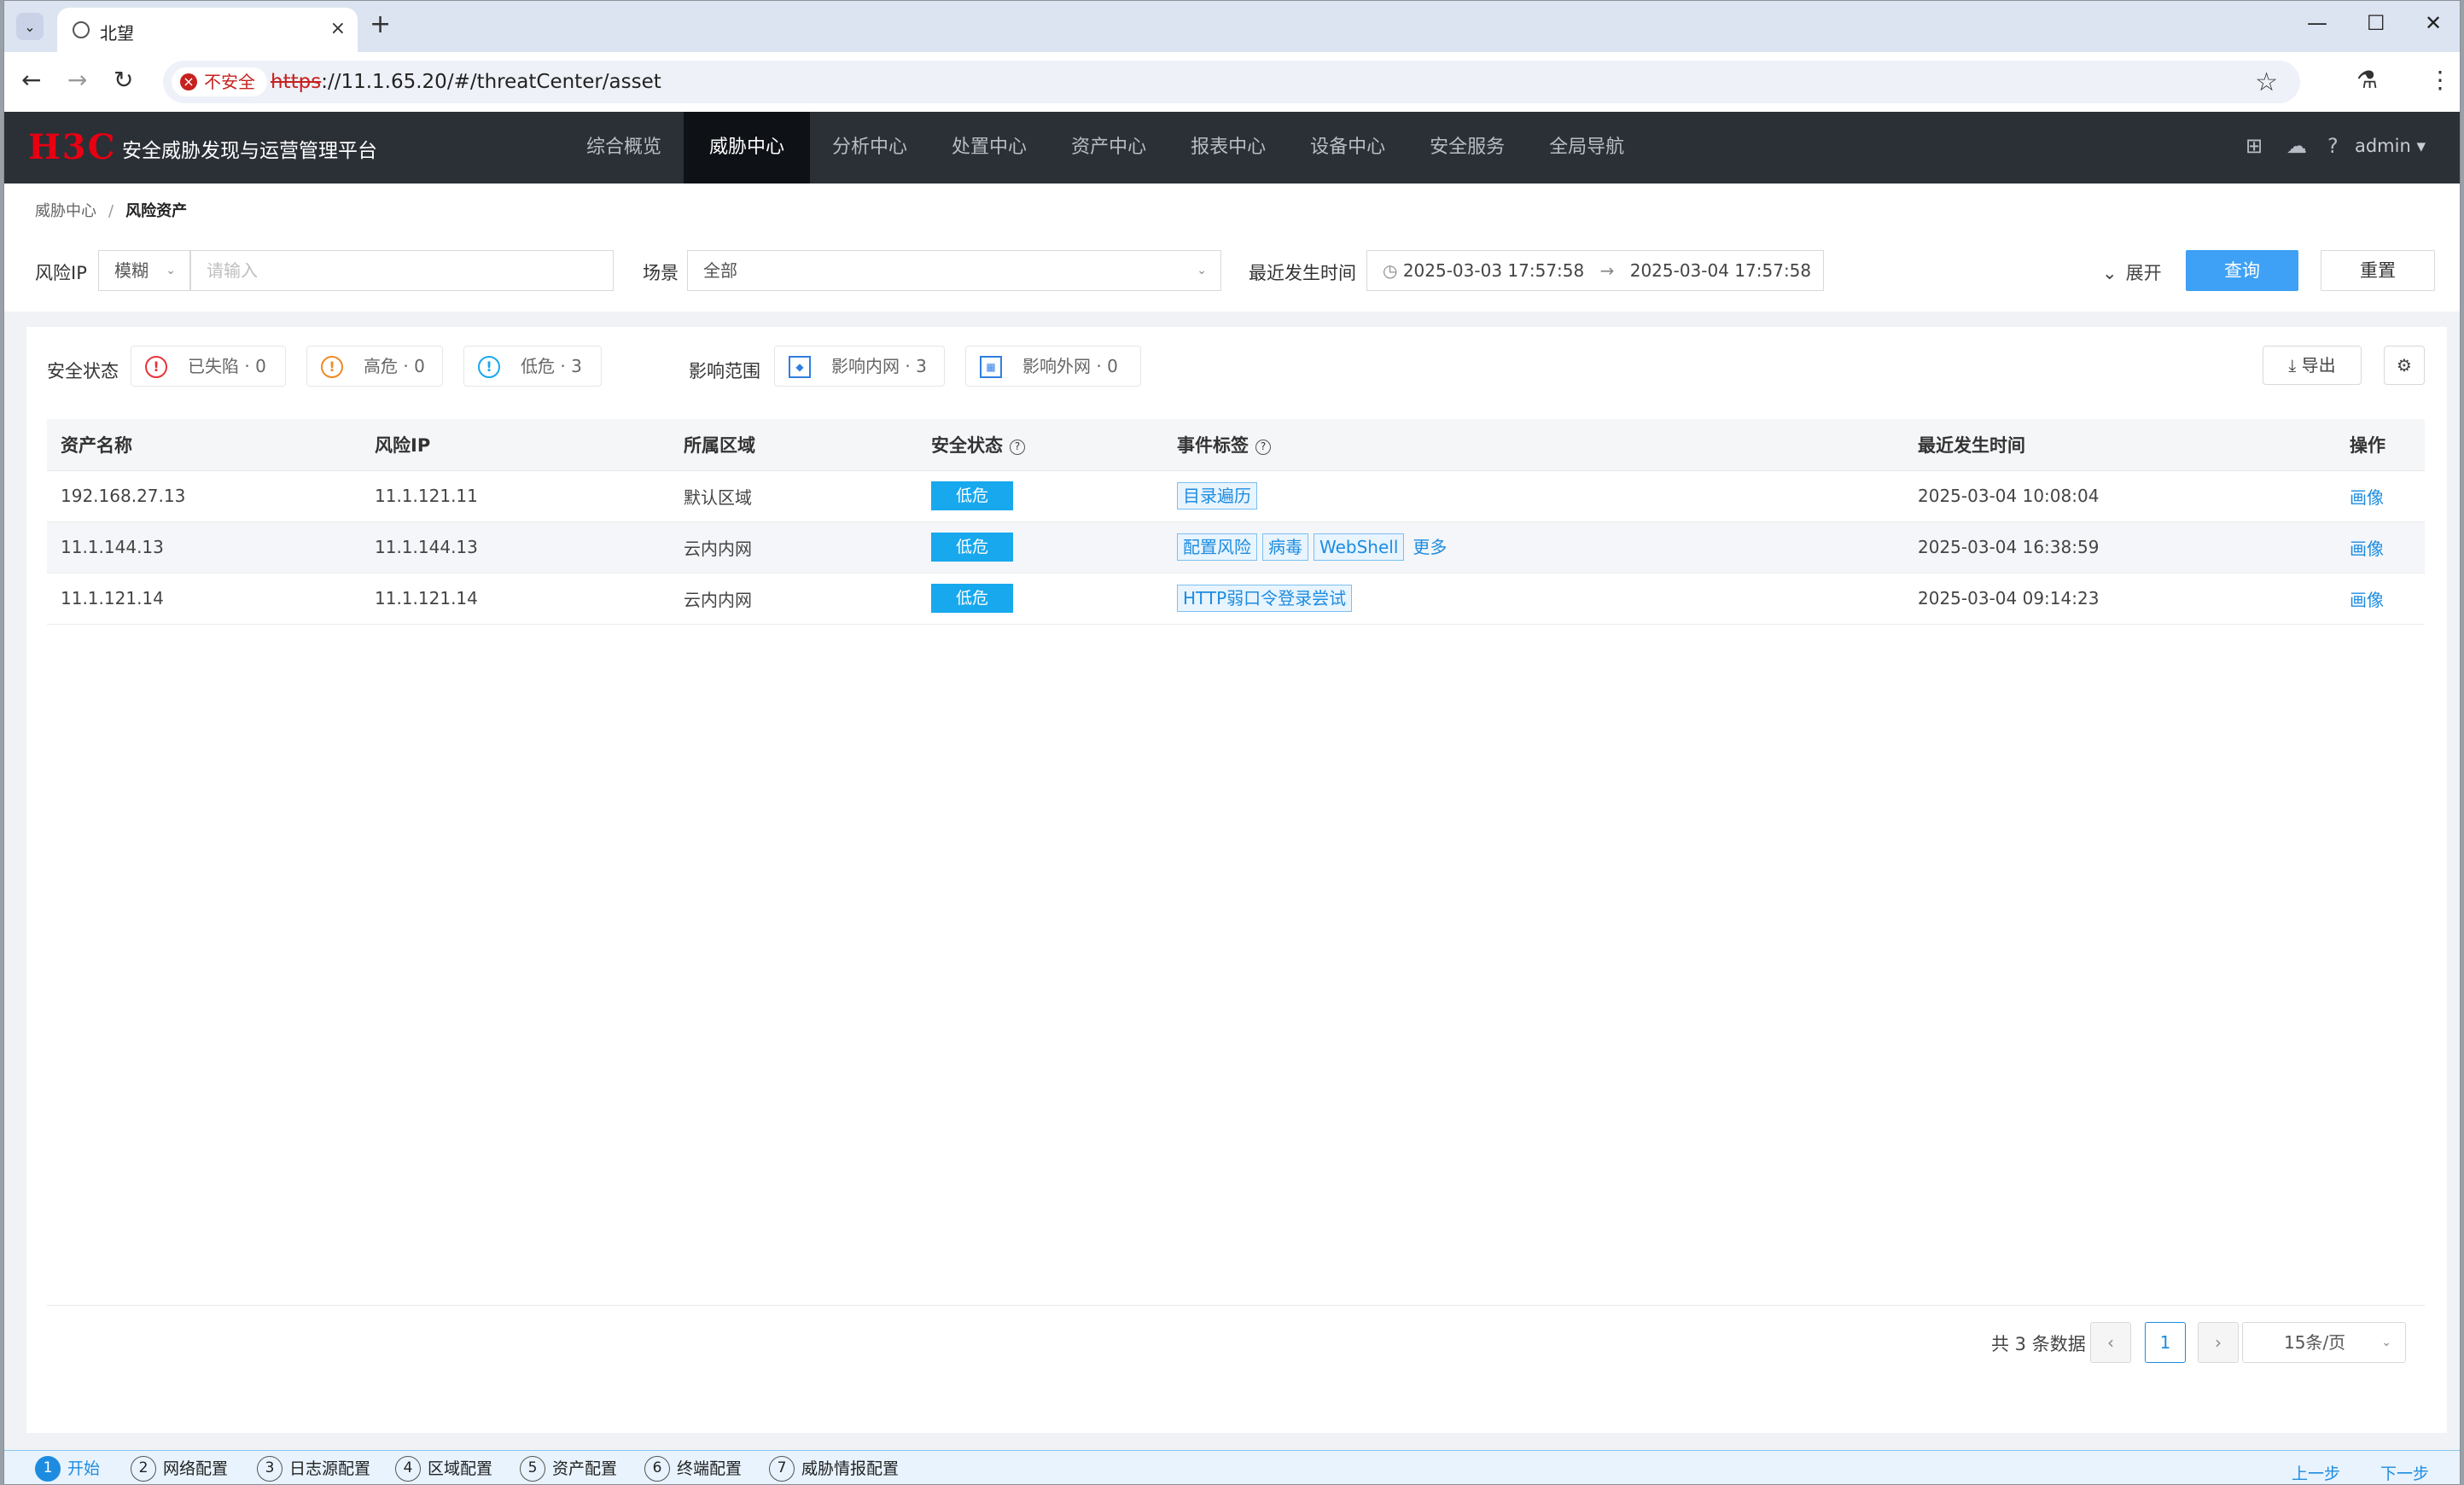 The image size is (2464, 1485). What do you see at coordinates (2165, 1342) in the screenshot?
I see `page-number: 1` at bounding box center [2165, 1342].